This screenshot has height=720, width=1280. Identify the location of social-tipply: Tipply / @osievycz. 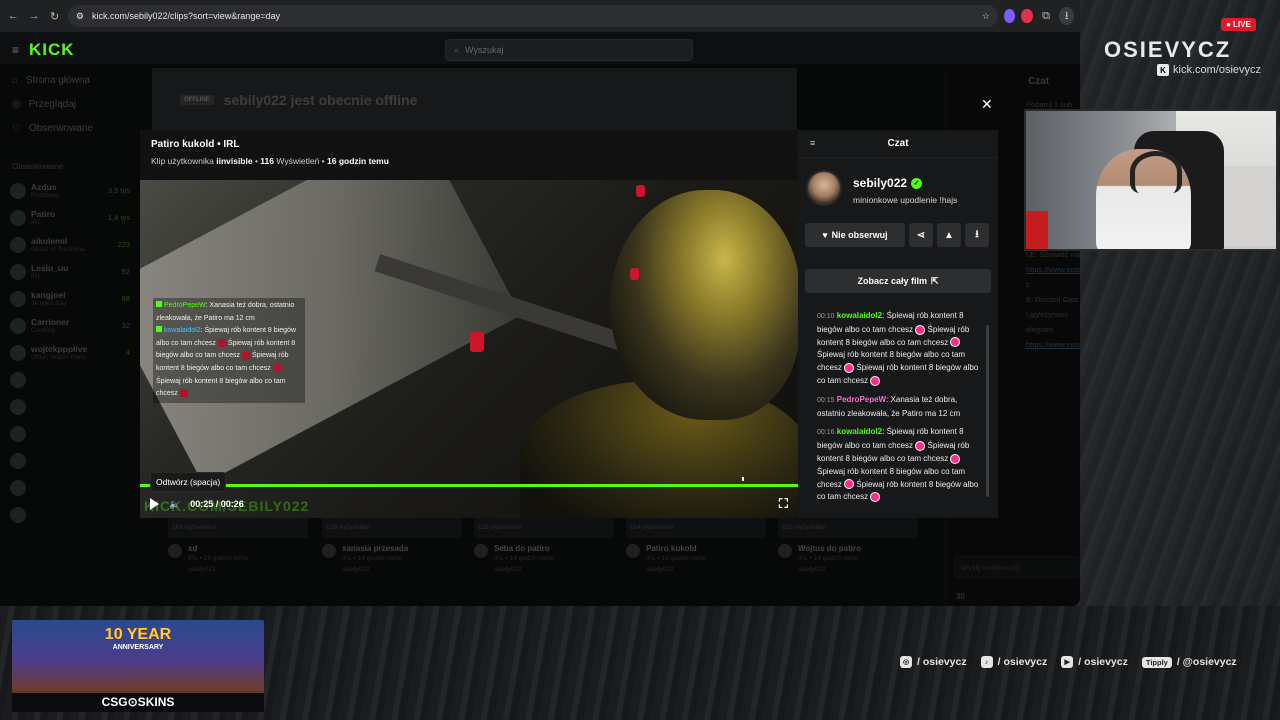
(1189, 662).